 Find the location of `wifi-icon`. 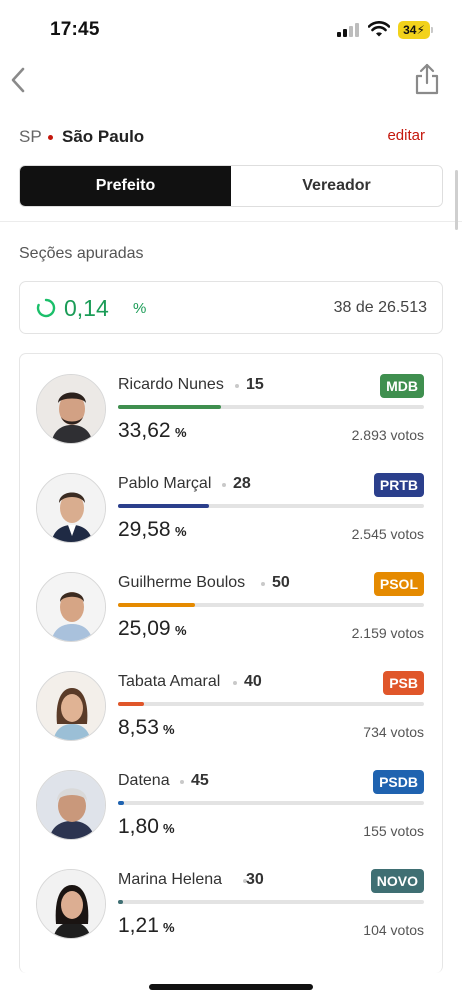

wifi-icon is located at coordinates (379, 31).